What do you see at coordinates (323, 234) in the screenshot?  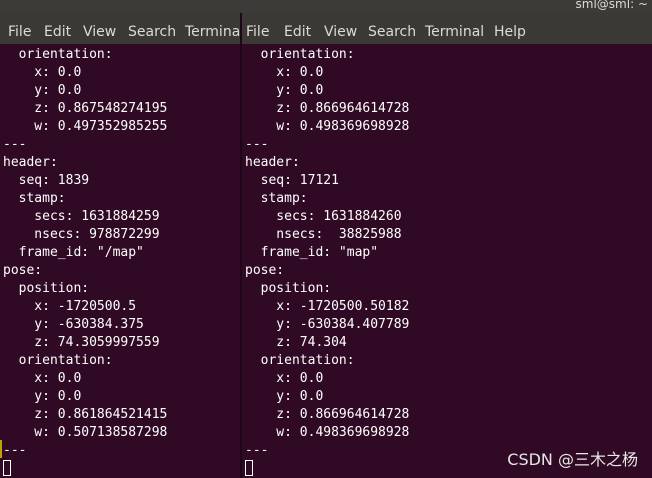 I see `terminal-line: nsecs: 38825988` at bounding box center [323, 234].